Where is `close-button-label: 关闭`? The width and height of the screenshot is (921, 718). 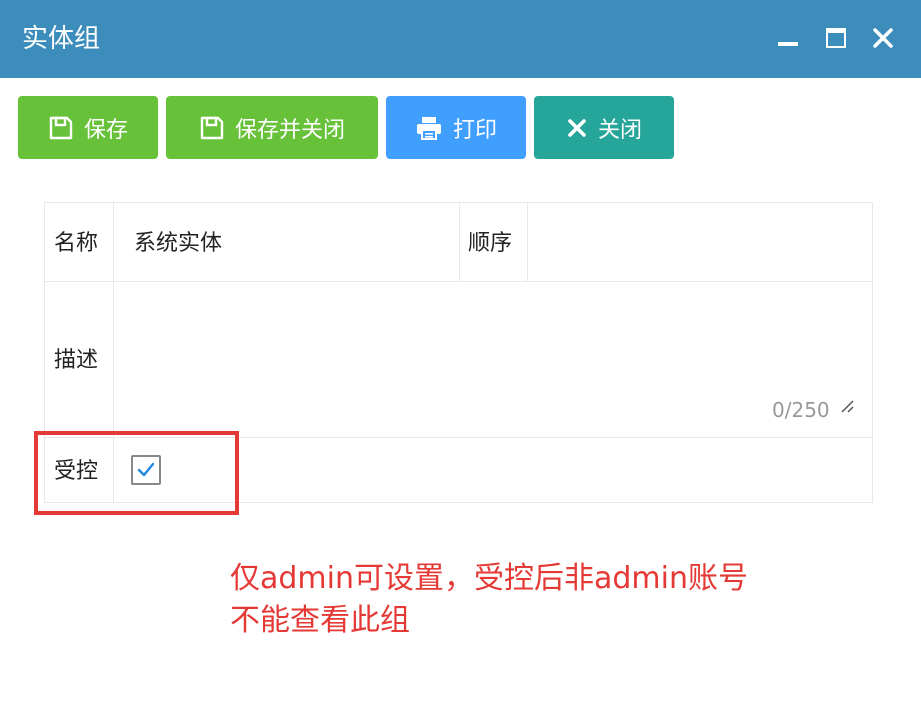 close-button-label: 关闭 is located at coordinates (619, 130).